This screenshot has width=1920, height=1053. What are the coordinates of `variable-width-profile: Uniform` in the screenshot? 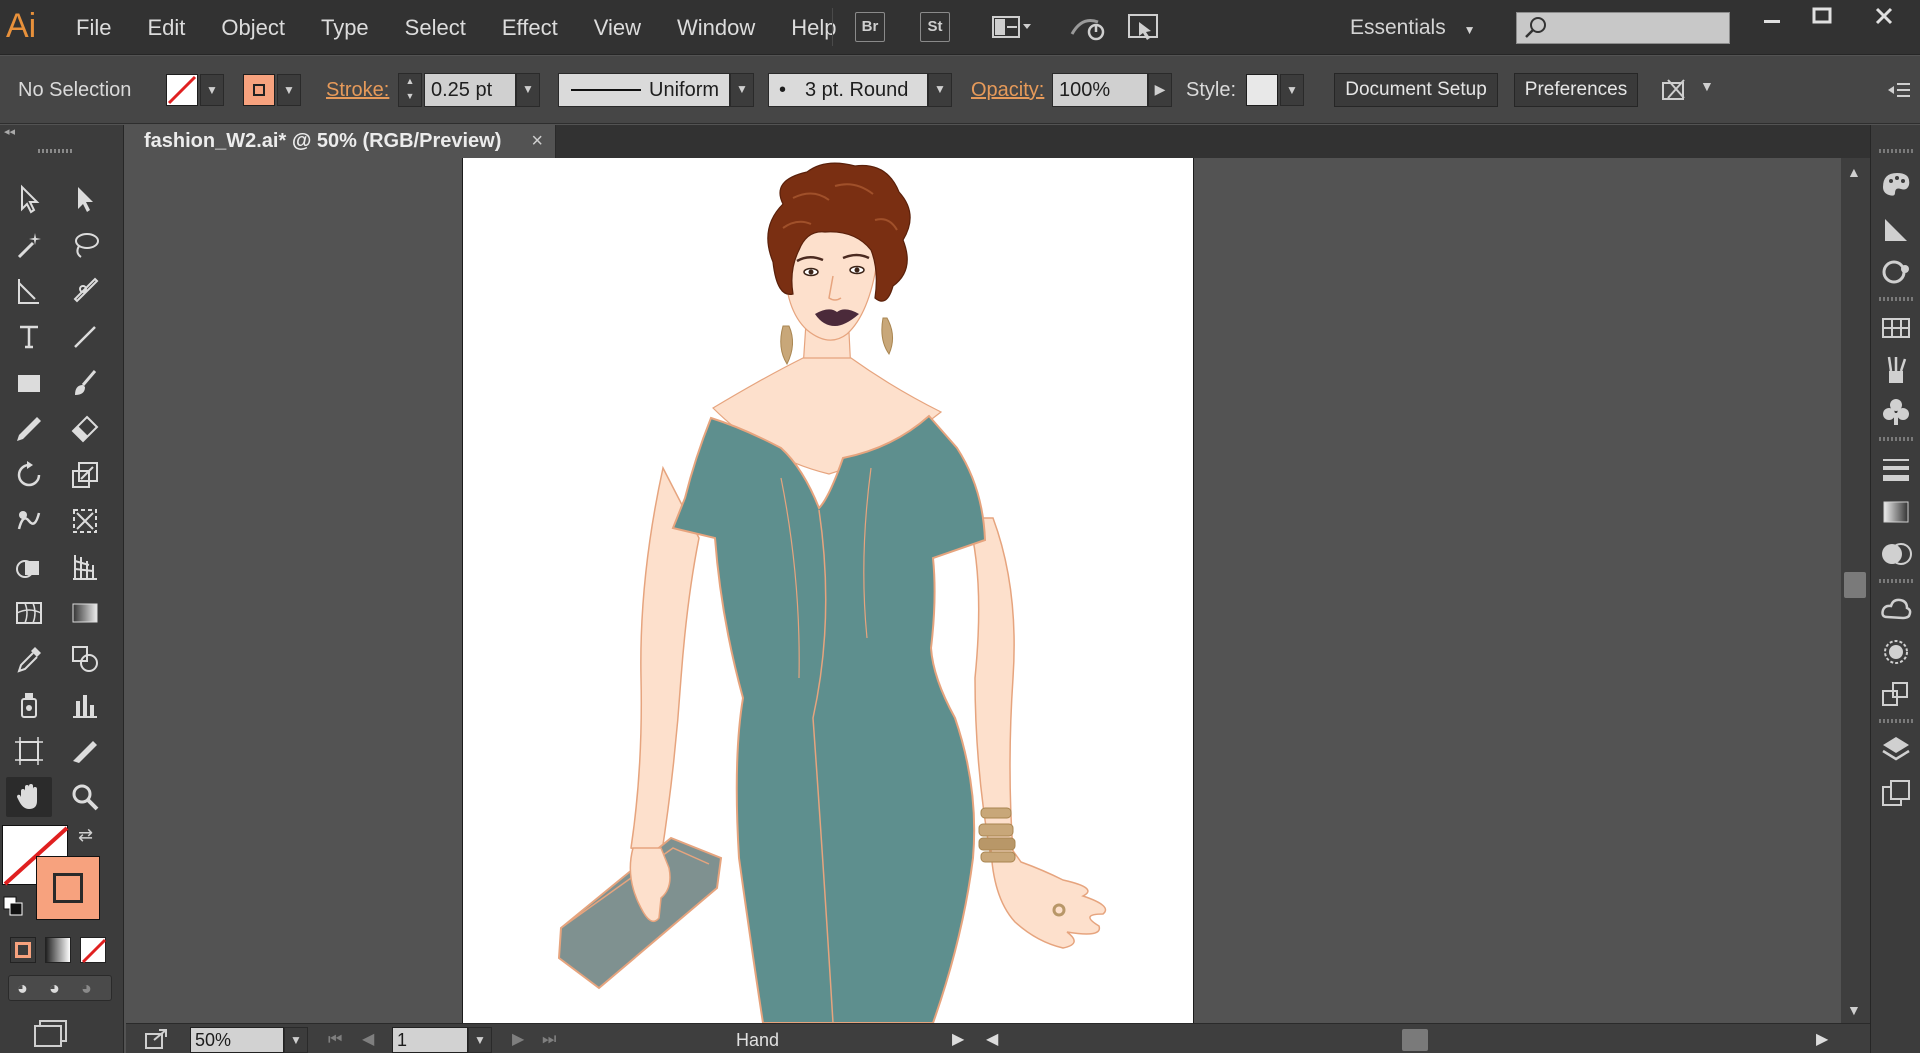 It's located at (644, 90).